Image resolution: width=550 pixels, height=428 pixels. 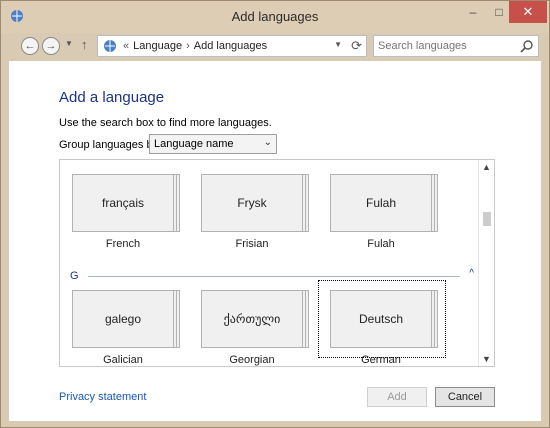 I want to click on language-english-name: Frisian, so click(x=252, y=244).